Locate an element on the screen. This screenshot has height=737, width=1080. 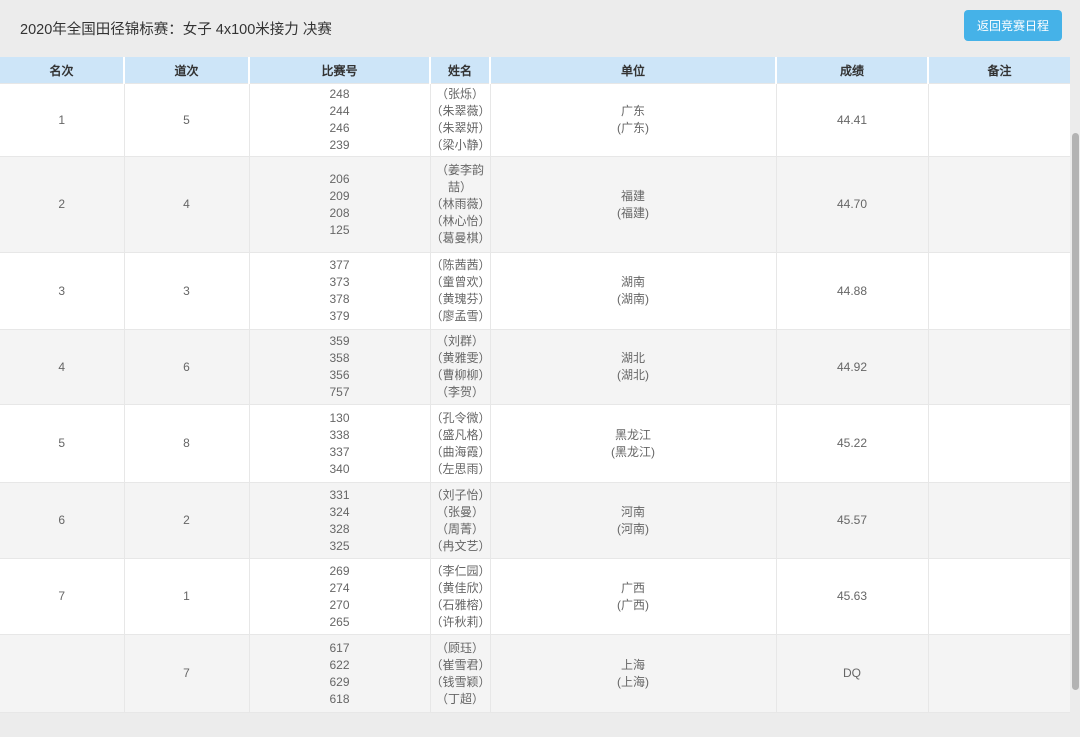
athlete-name: （曲海霞） is located at coordinates (460, 451).